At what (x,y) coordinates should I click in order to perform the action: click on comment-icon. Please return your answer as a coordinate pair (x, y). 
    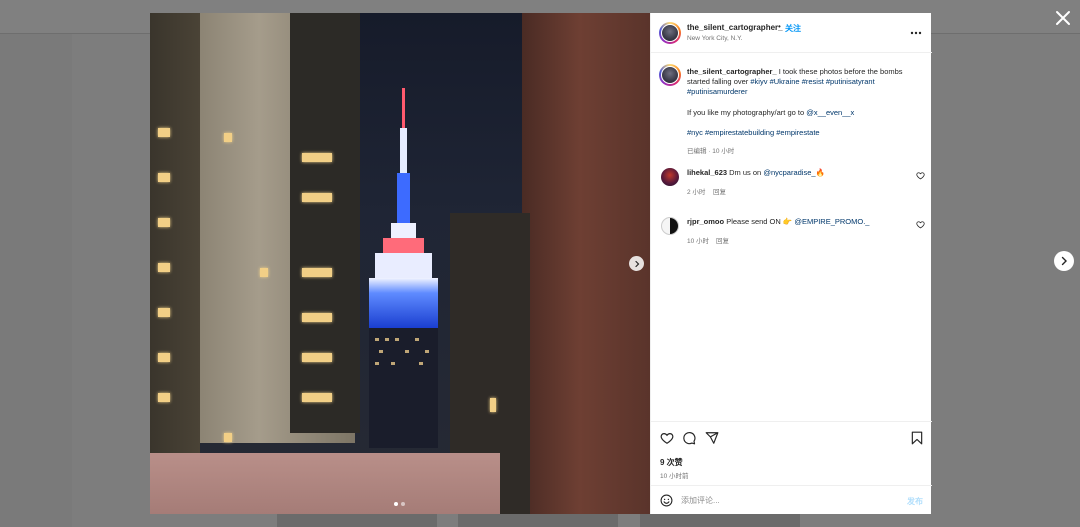
    Looking at the image, I should click on (689, 438).